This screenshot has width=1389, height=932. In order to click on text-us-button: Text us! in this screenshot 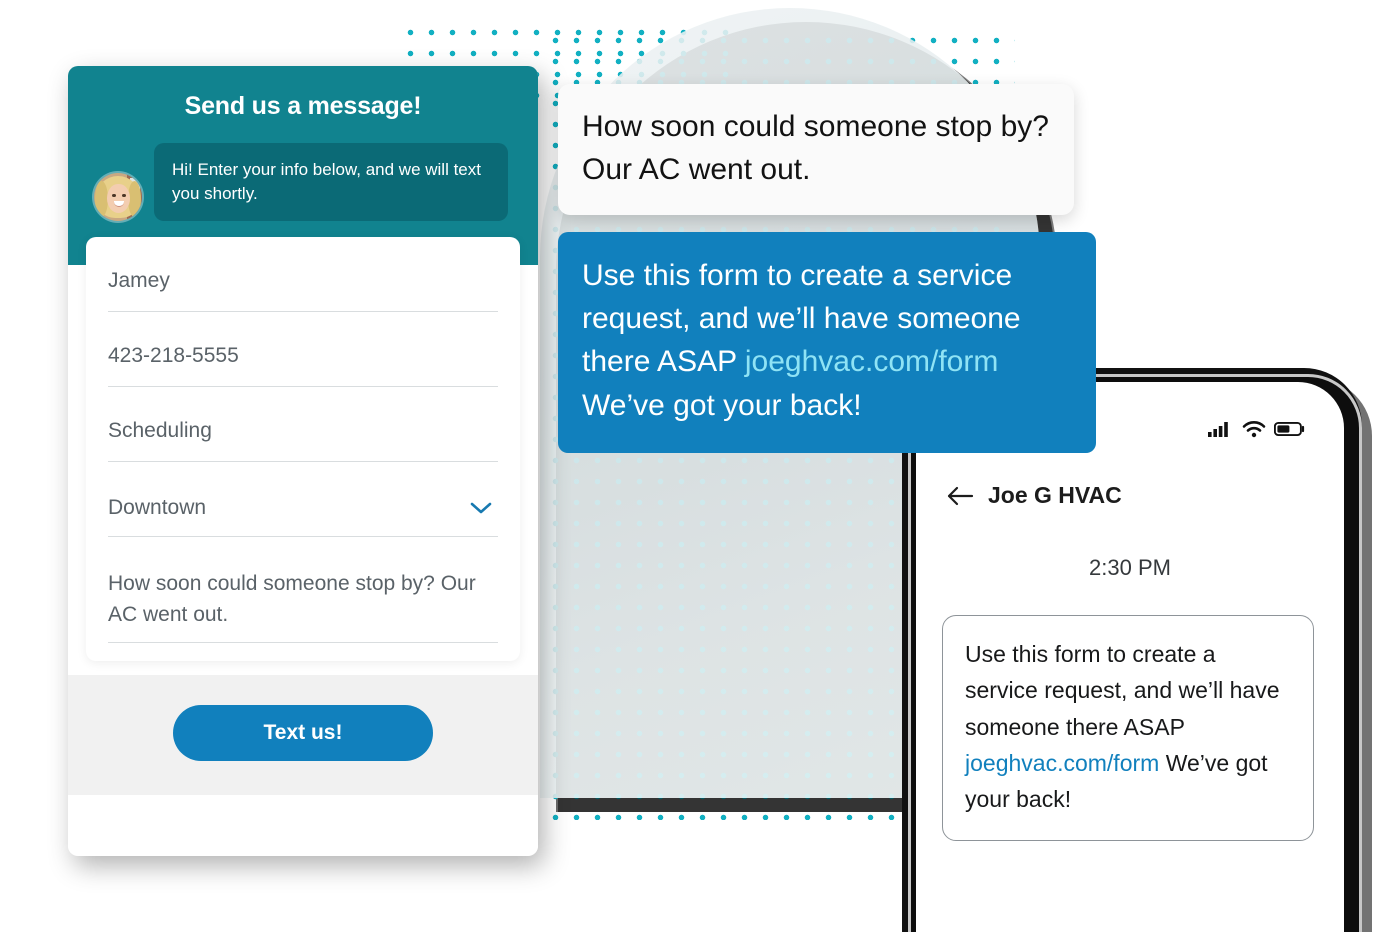, I will do `click(303, 733)`.